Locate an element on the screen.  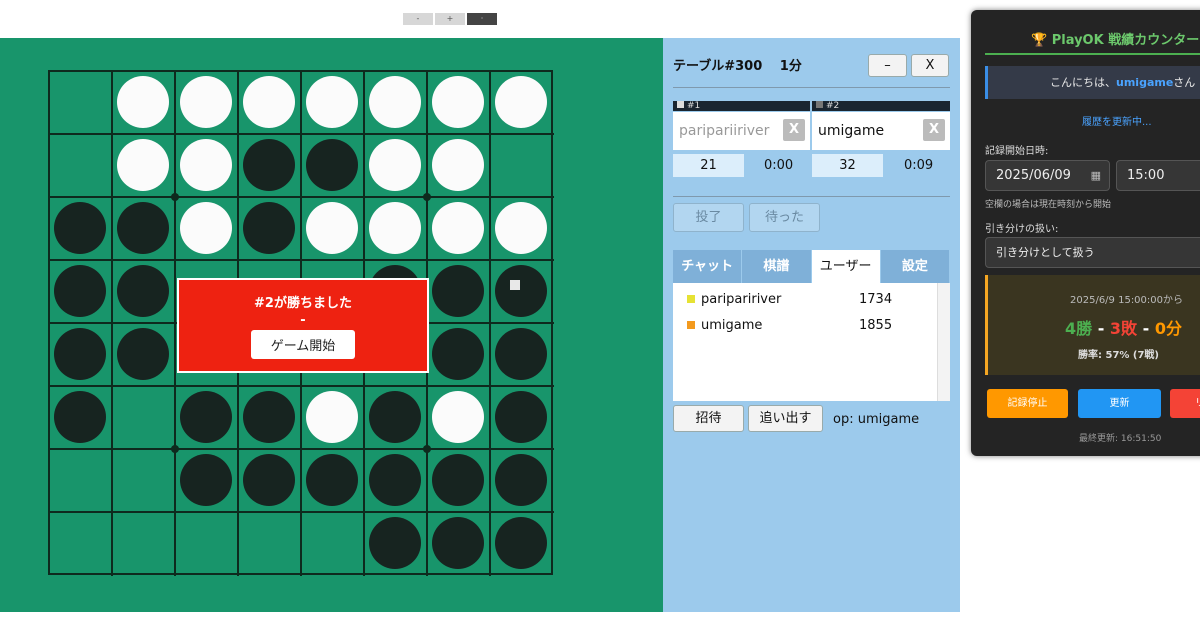
win-rate: 勝率: 57% (7戦) is located at coordinates (1118, 355).